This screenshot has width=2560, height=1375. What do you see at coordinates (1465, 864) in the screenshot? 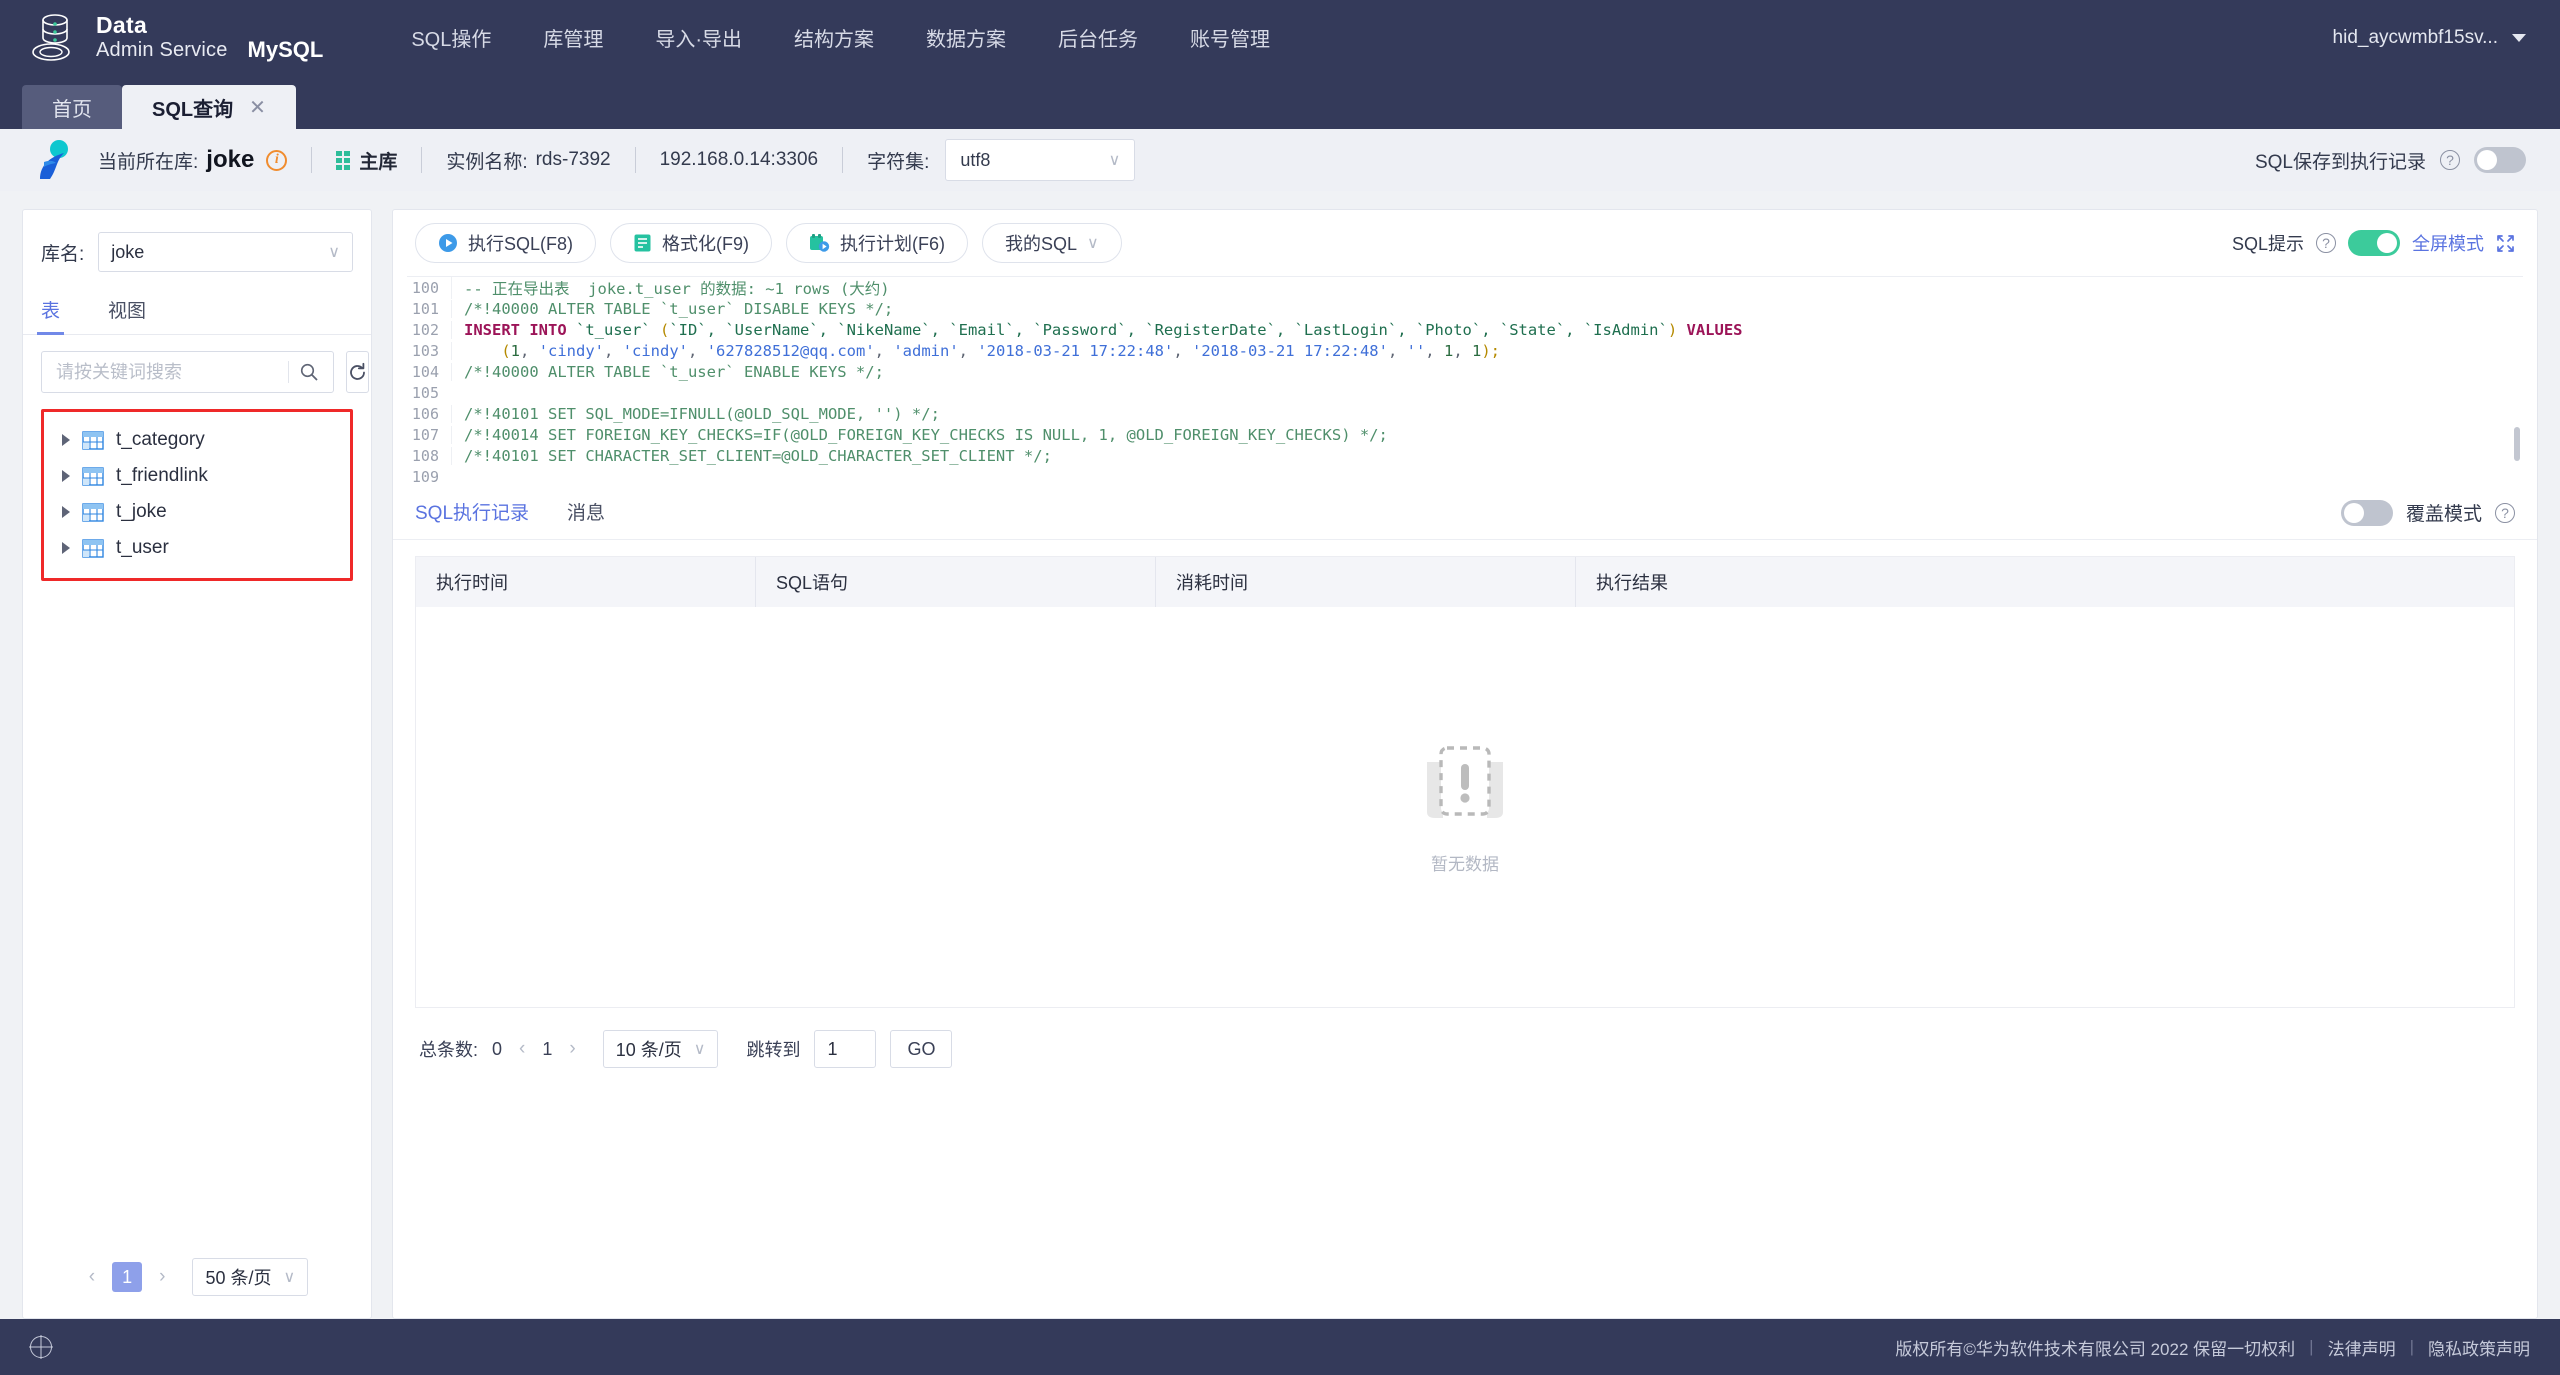
I see `empty-state-text: 暂无数据` at bounding box center [1465, 864].